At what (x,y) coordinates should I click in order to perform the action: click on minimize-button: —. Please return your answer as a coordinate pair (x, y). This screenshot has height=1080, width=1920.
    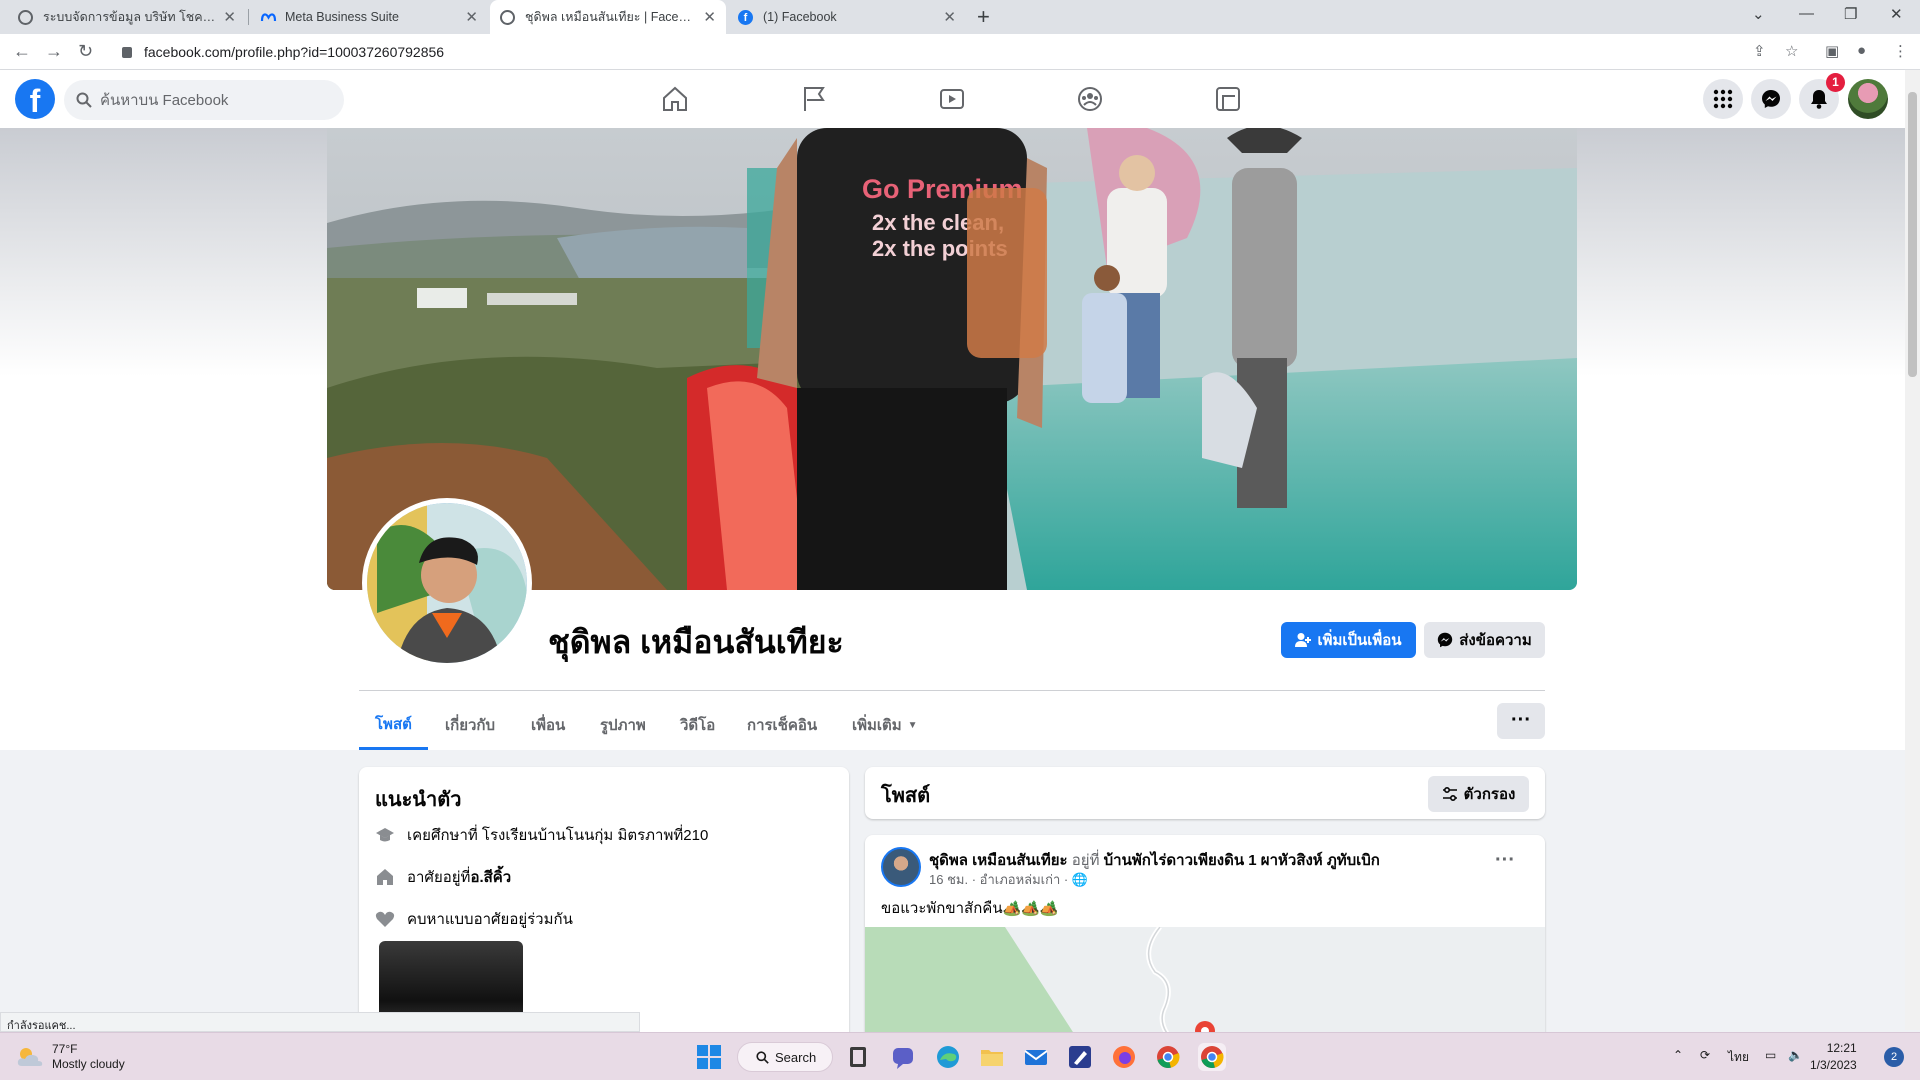
    Looking at the image, I should click on (1806, 13).